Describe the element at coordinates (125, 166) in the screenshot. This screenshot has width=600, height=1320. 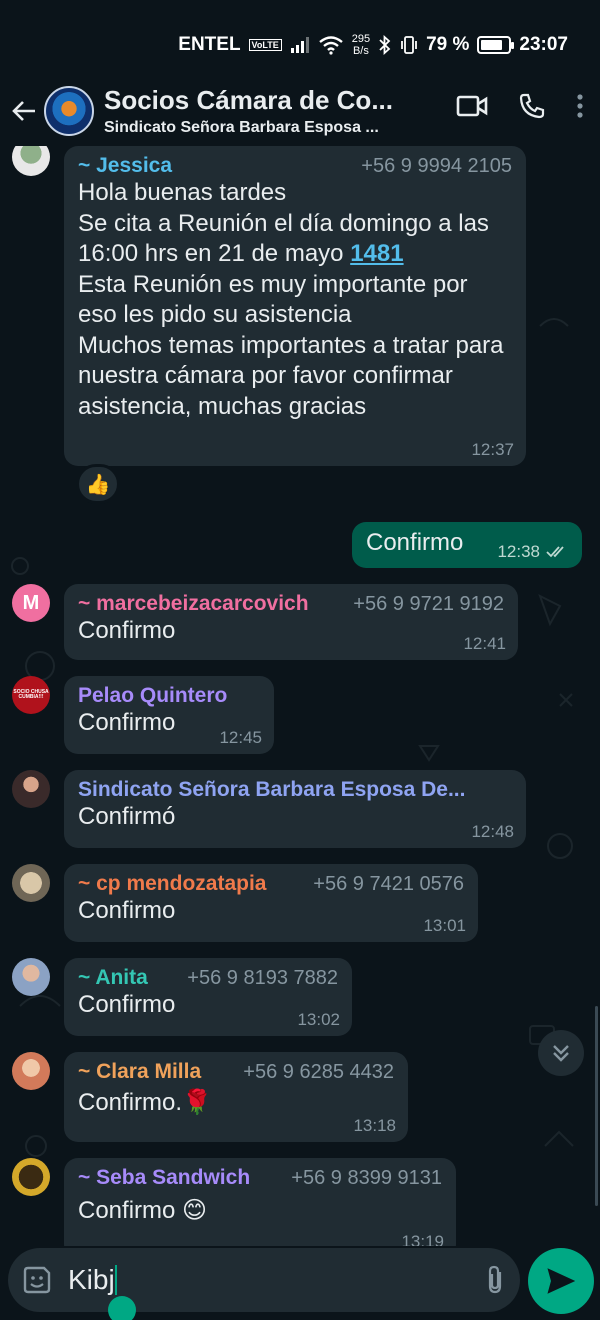
I see `sender-name: ~ Jessica` at that location.